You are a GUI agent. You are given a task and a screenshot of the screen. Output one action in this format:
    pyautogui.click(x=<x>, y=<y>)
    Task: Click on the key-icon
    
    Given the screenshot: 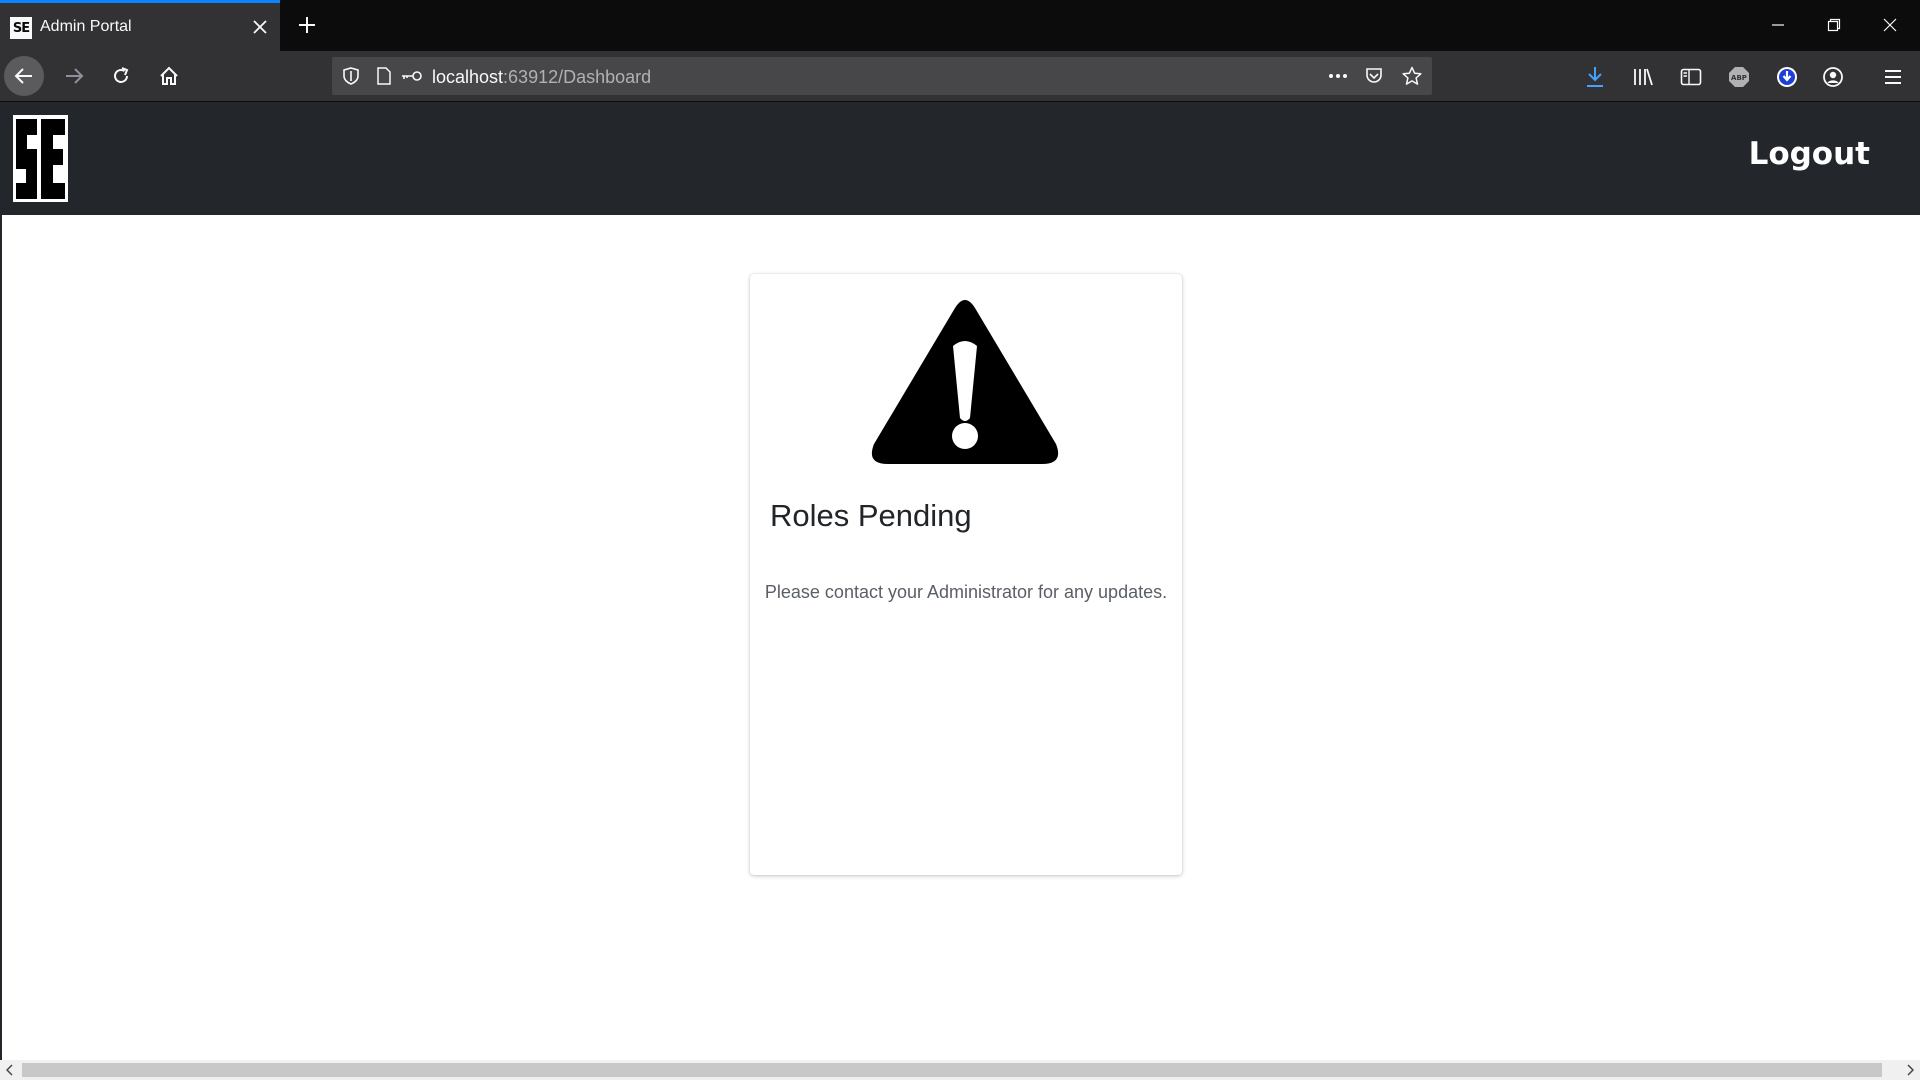 What is the action you would take?
    pyautogui.click(x=412, y=76)
    